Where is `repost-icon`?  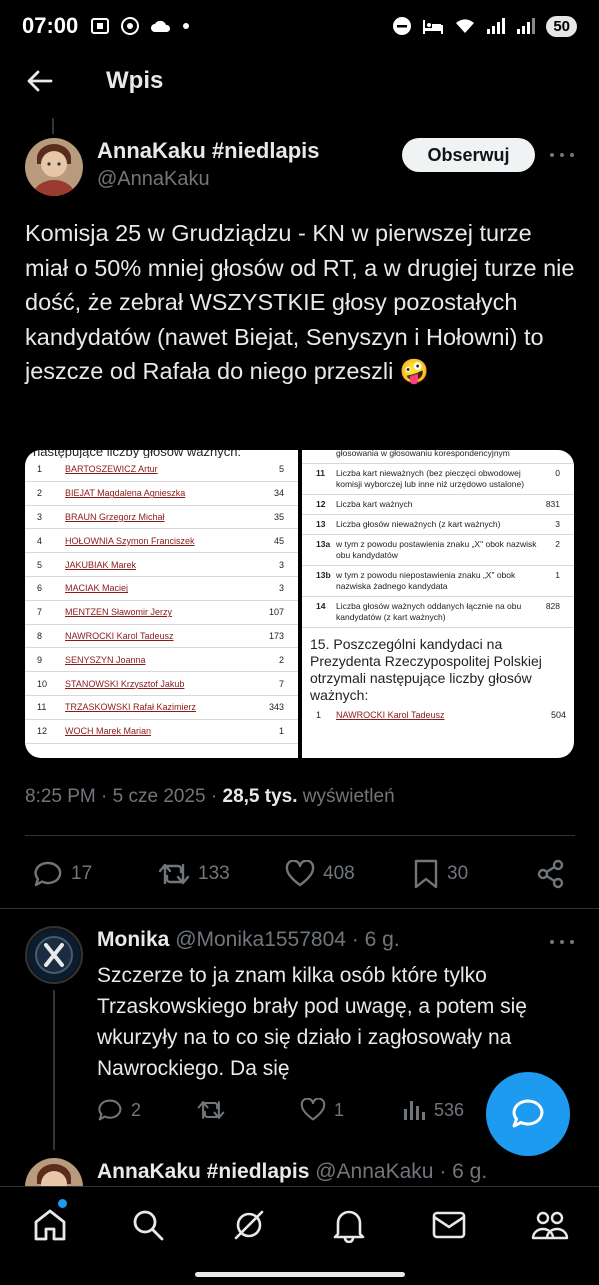
repost-icon is located at coordinates (211, 1110).